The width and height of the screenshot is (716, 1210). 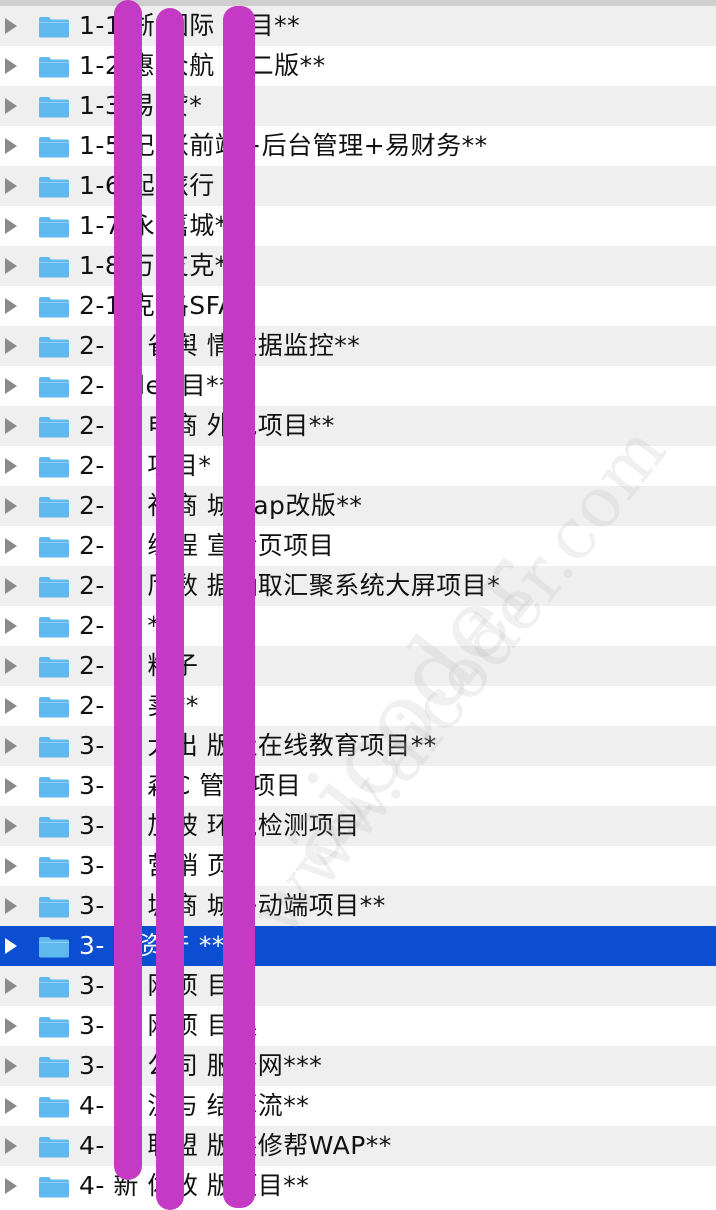 What do you see at coordinates (358, 226) in the screenshot?
I see `folder-row: 1-7 永 嘉城*` at bounding box center [358, 226].